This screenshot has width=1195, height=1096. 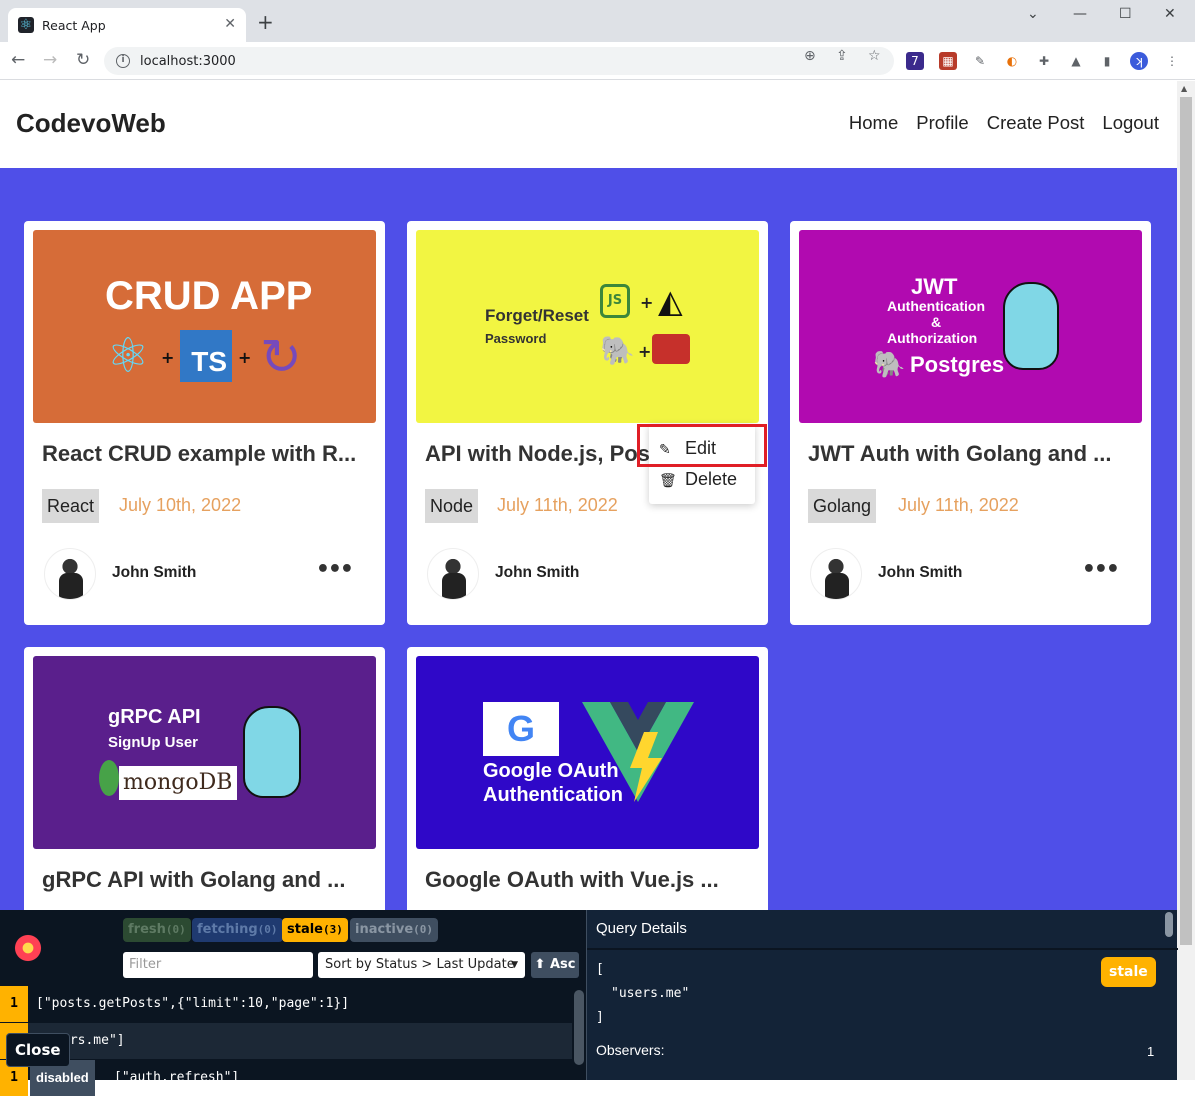 I want to click on maximize-icon: ☐, so click(x=1125, y=14).